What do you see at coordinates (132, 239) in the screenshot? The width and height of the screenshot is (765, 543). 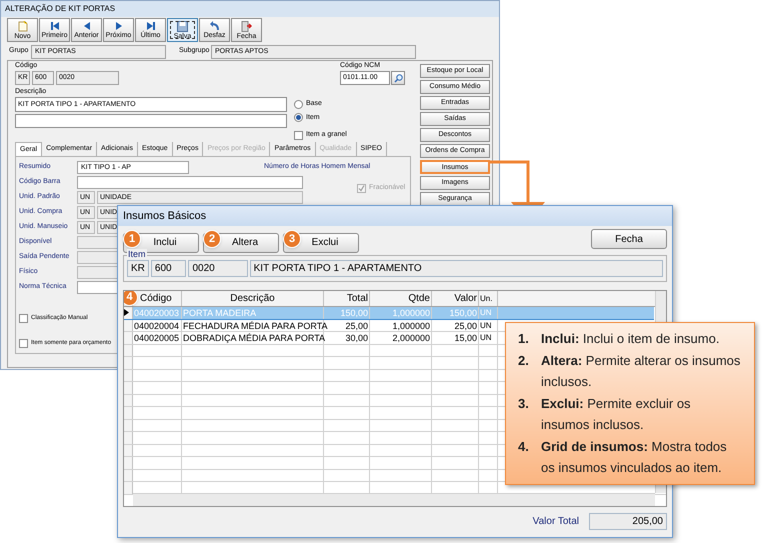 I see `number-badge: 1` at bounding box center [132, 239].